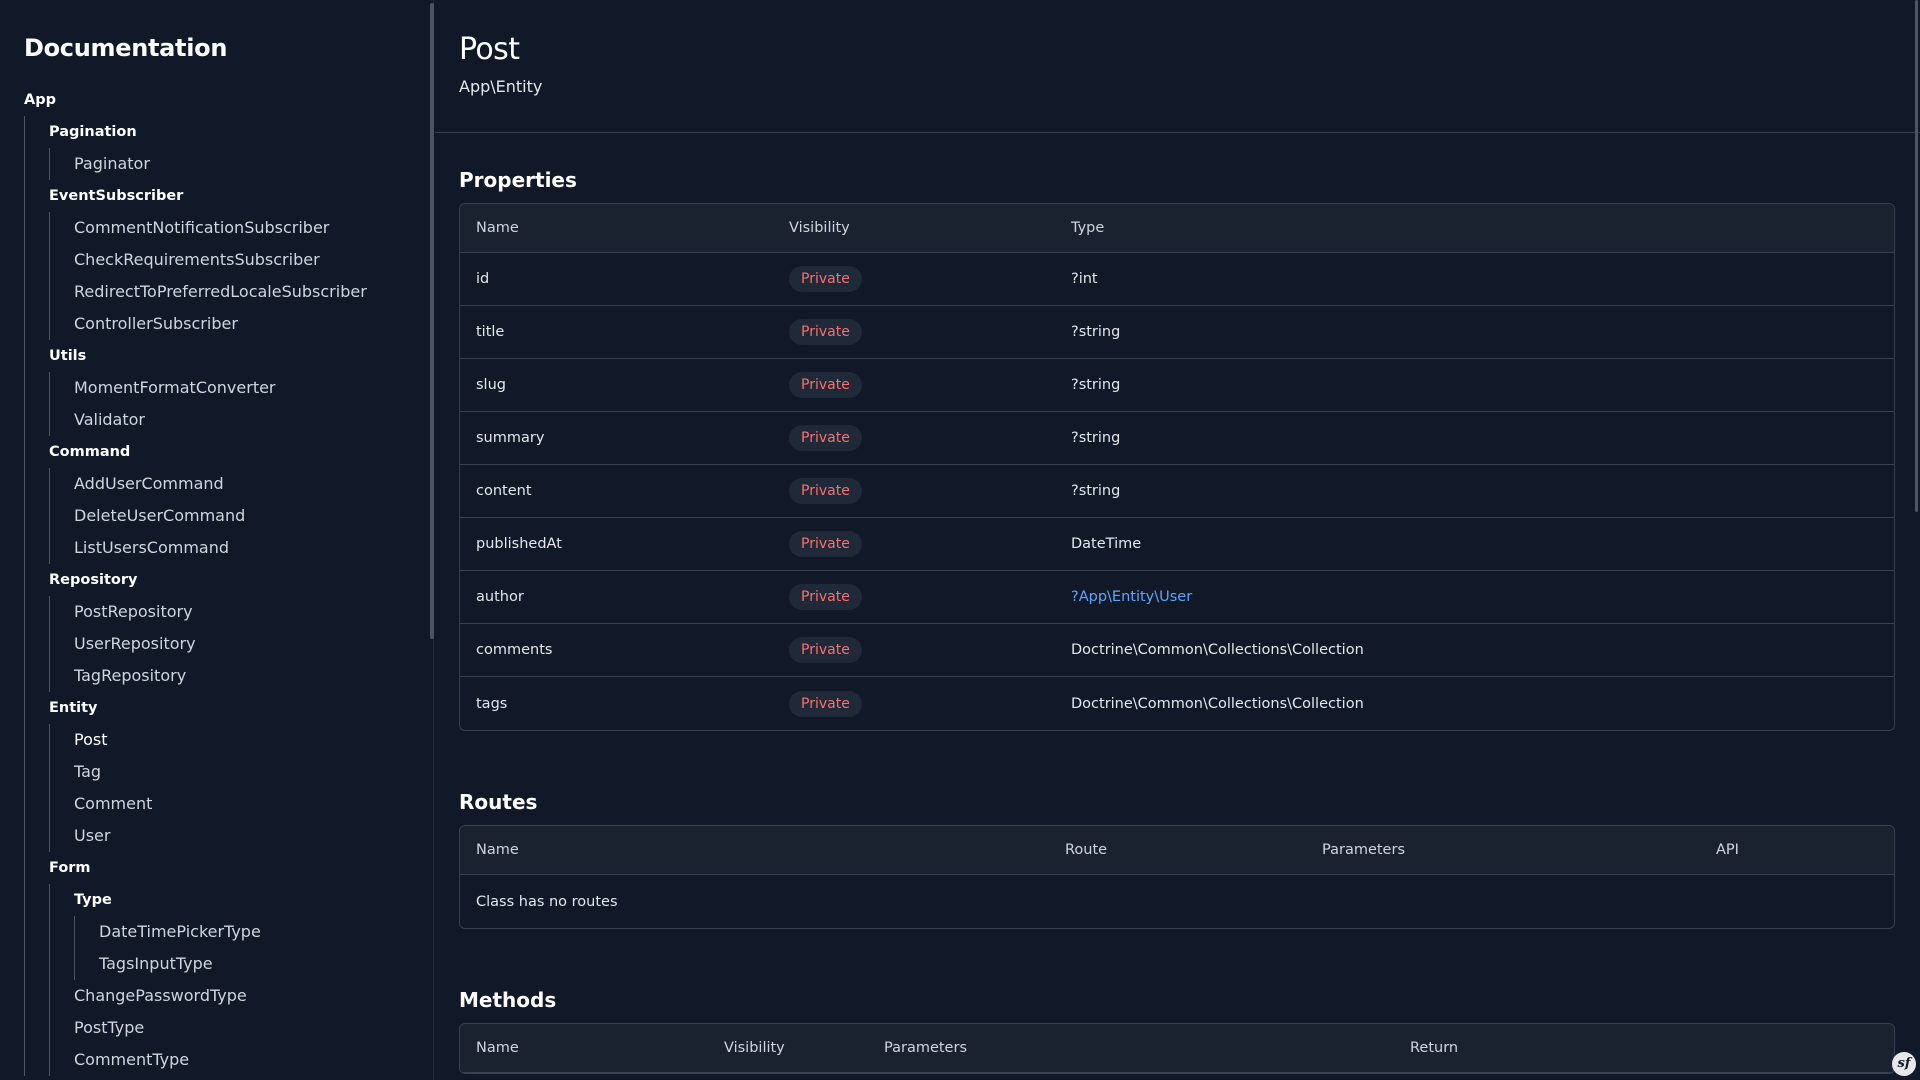  Describe the element at coordinates (253, 548) in the screenshot. I see `nav-item-listuserscommand: ListUsersCommand` at that location.